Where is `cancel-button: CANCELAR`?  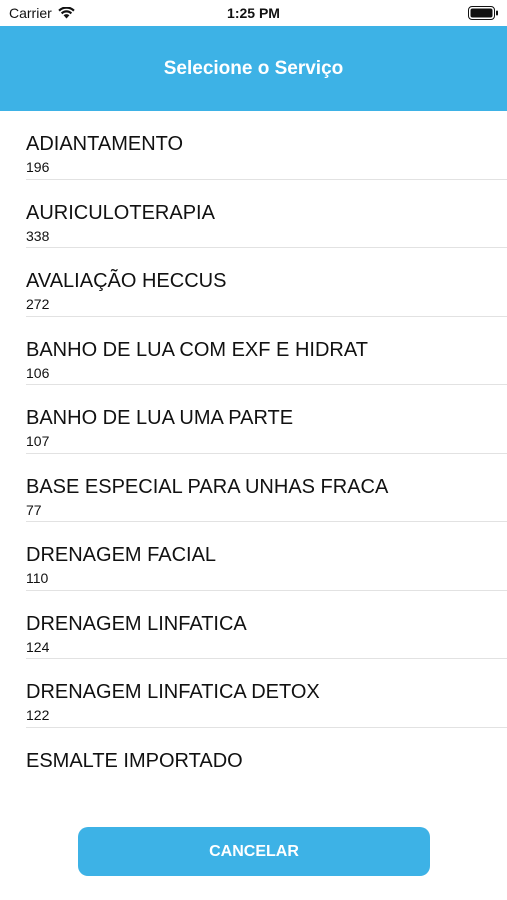
cancel-button: CANCELAR is located at coordinates (254, 851).